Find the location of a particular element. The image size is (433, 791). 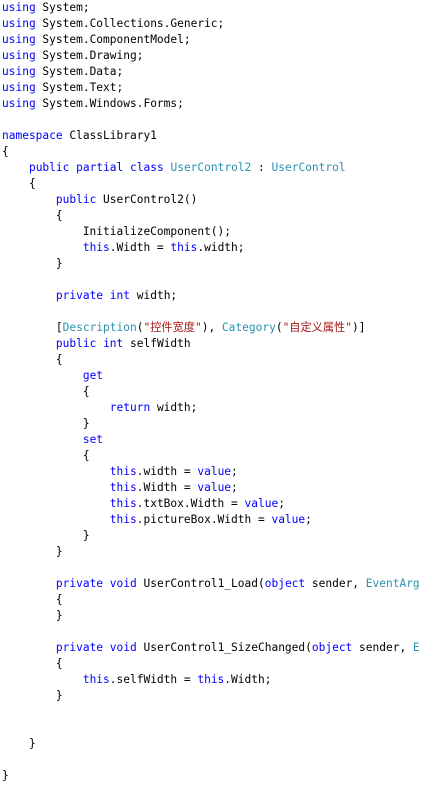

code-line: using System.ComponentModel; is located at coordinates (211, 40).